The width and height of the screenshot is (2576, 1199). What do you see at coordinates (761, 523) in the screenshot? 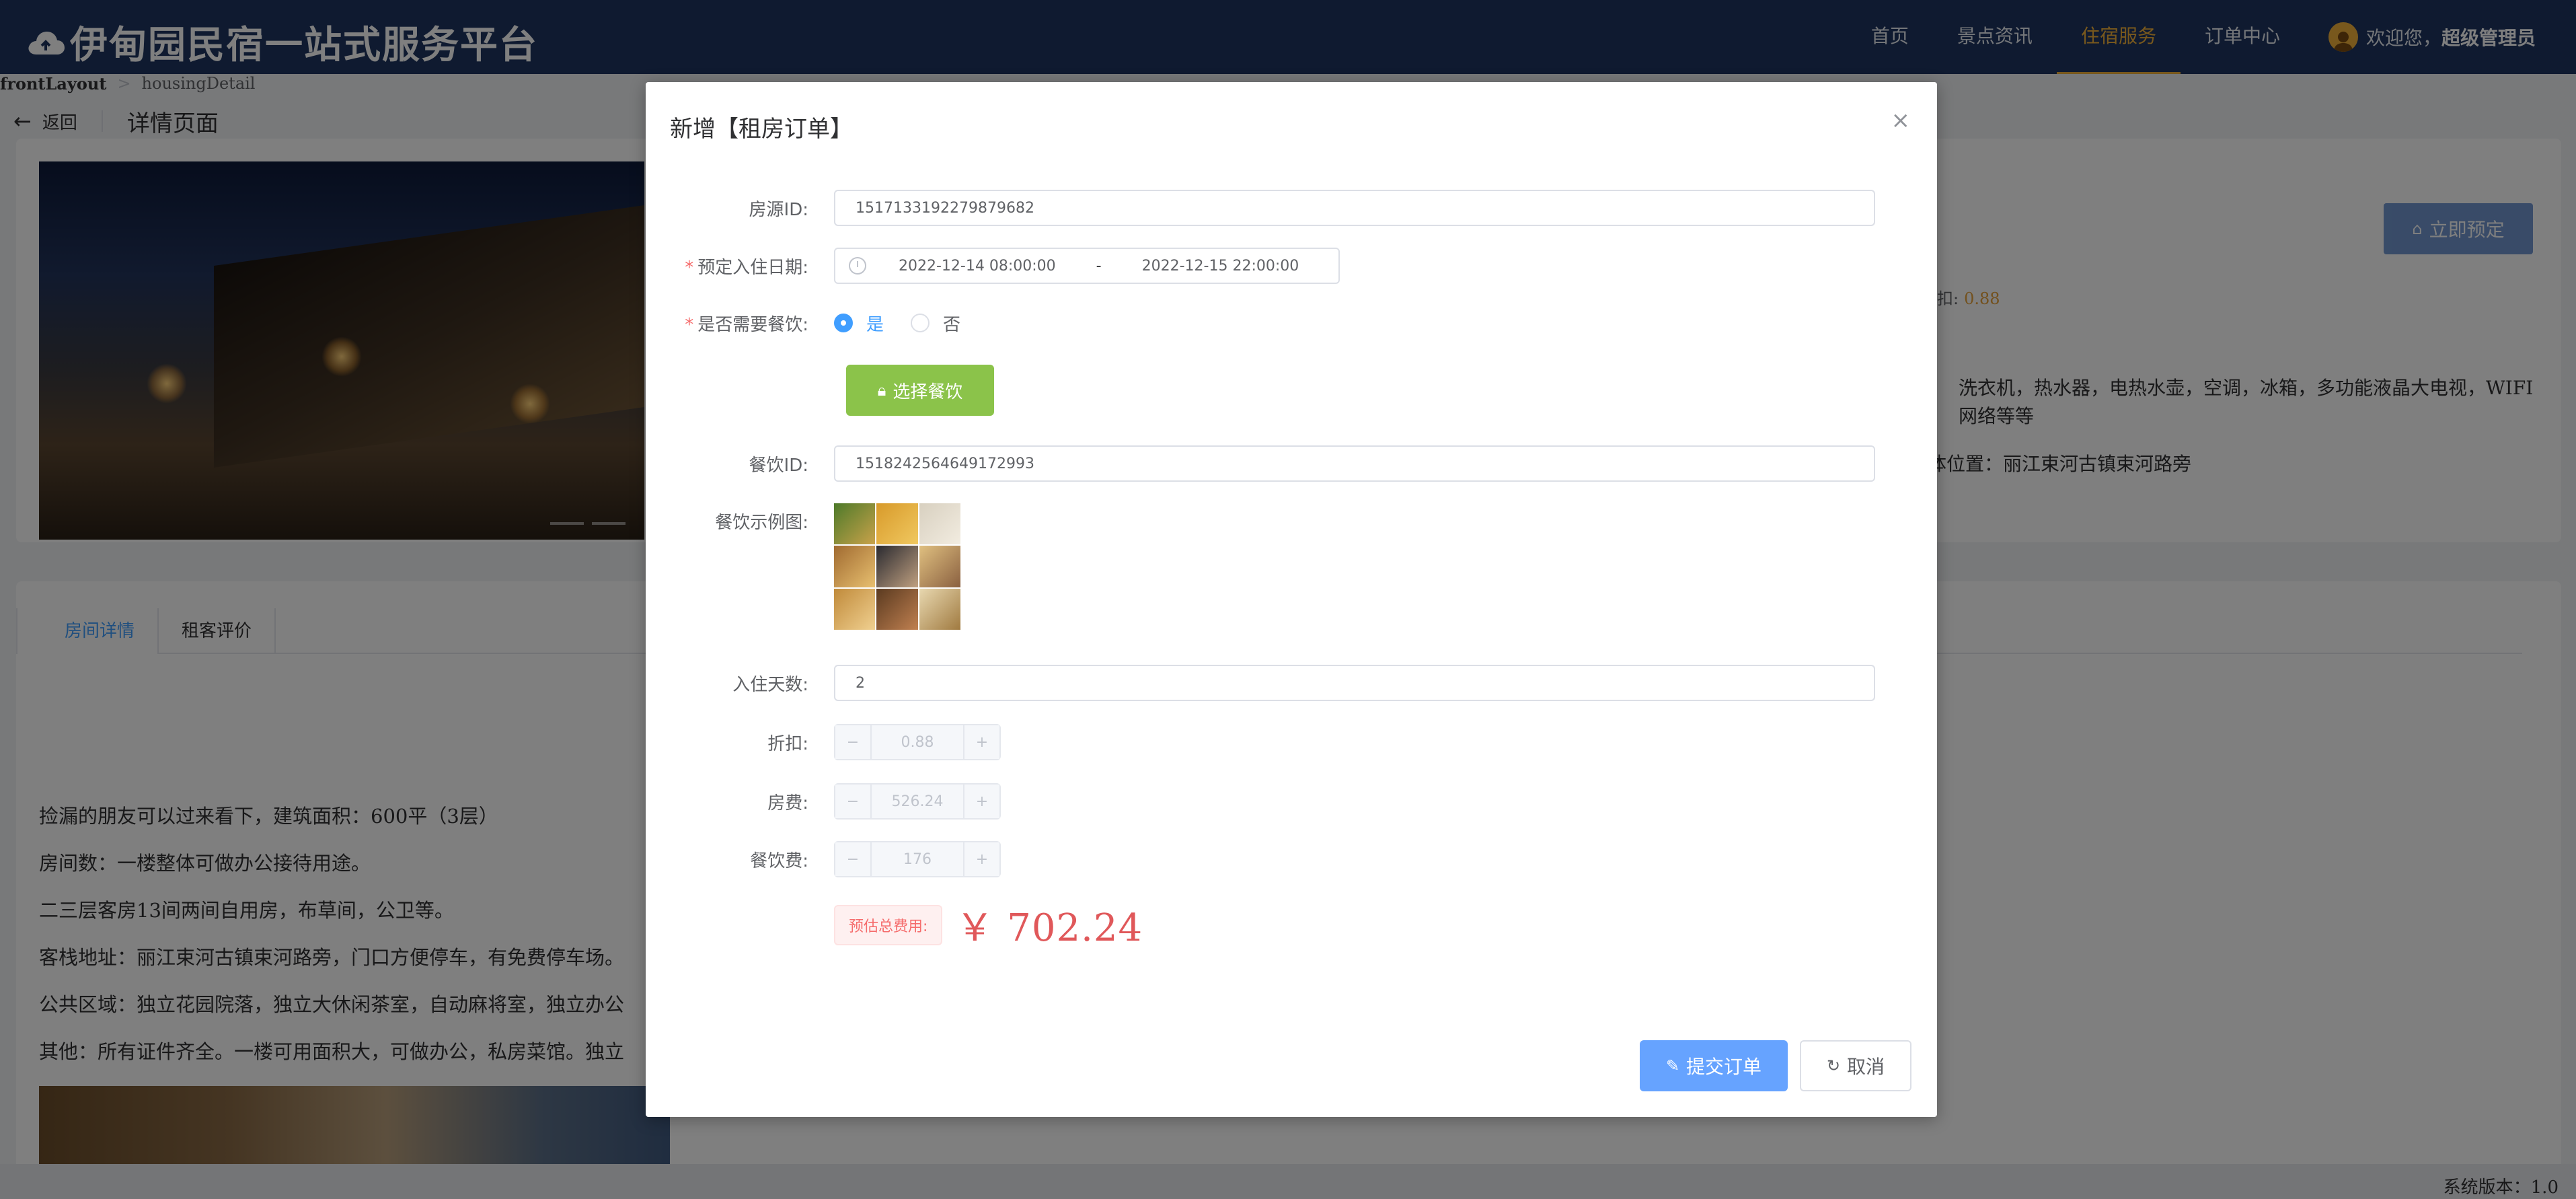
I see `meal-image-label: 餐饮示例图:` at bounding box center [761, 523].